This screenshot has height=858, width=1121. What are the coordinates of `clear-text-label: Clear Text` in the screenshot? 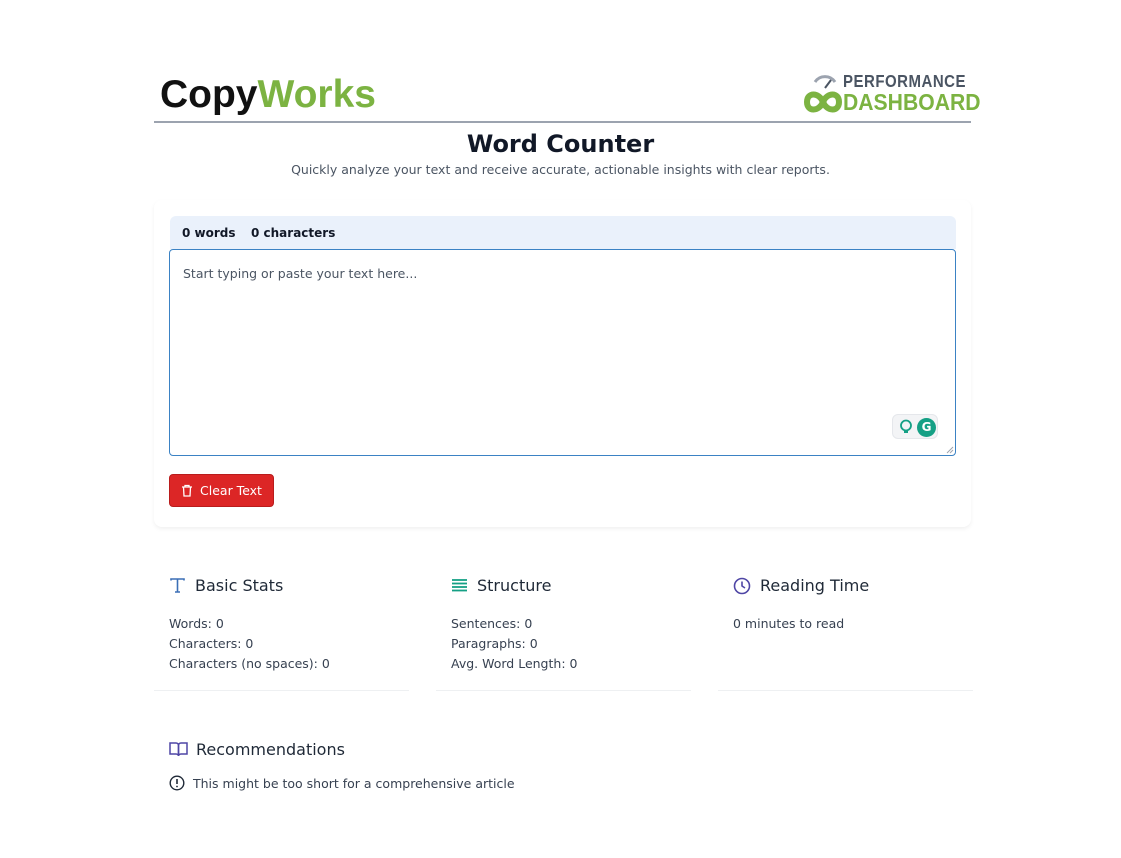 It's located at (231, 490).